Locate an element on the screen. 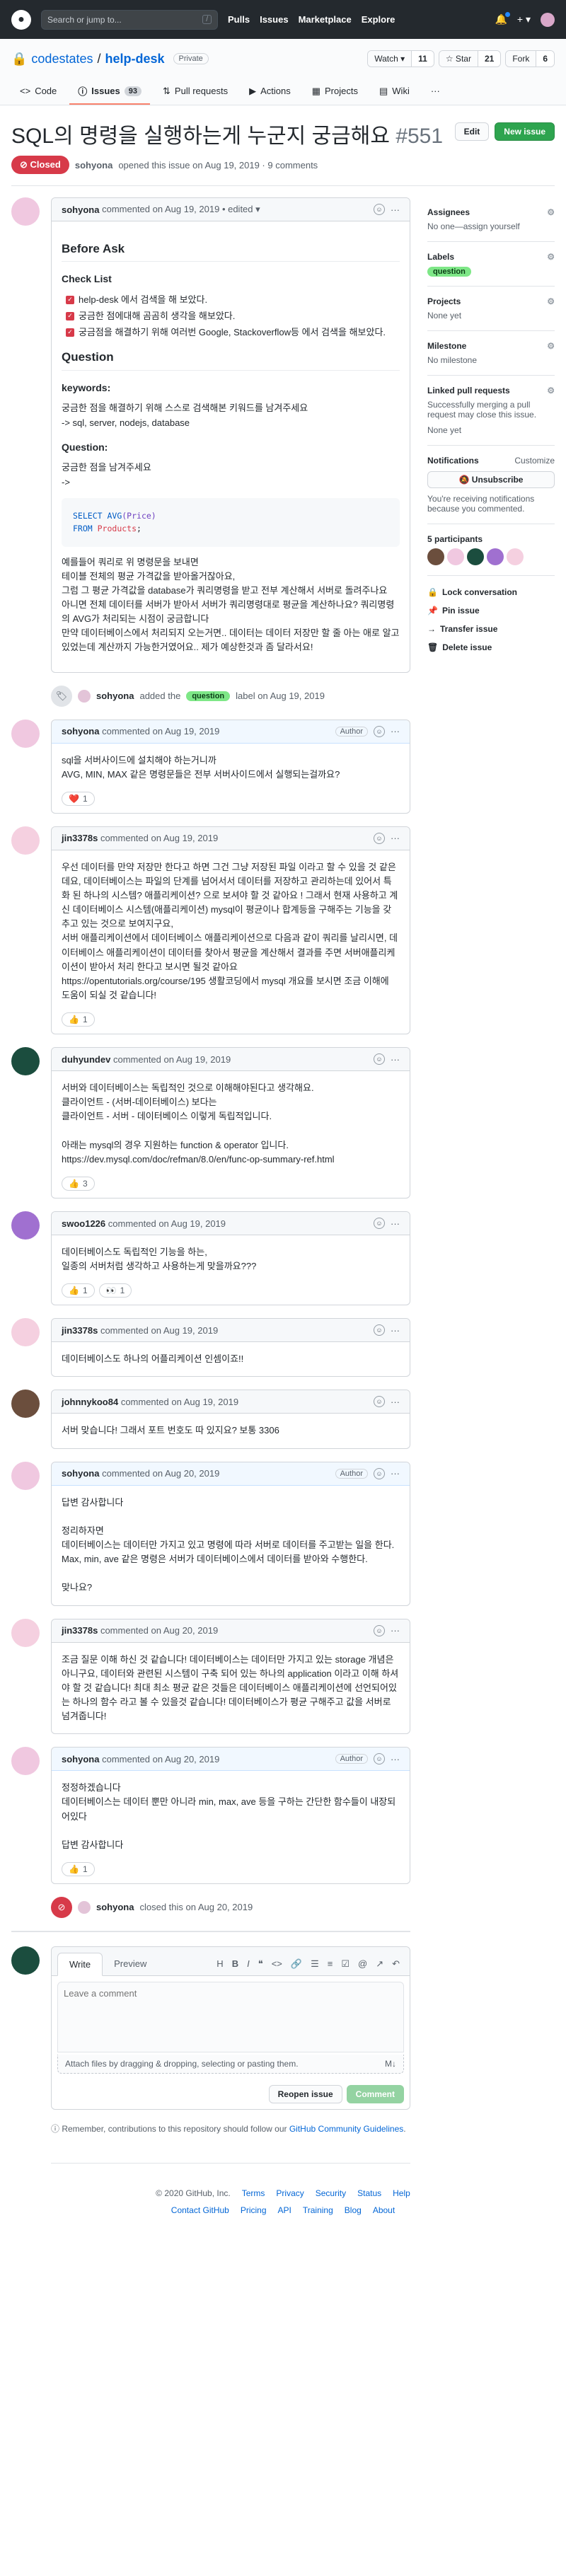 This screenshot has height=2576, width=566. star-button: ☆ Star 21 is located at coordinates (470, 58).